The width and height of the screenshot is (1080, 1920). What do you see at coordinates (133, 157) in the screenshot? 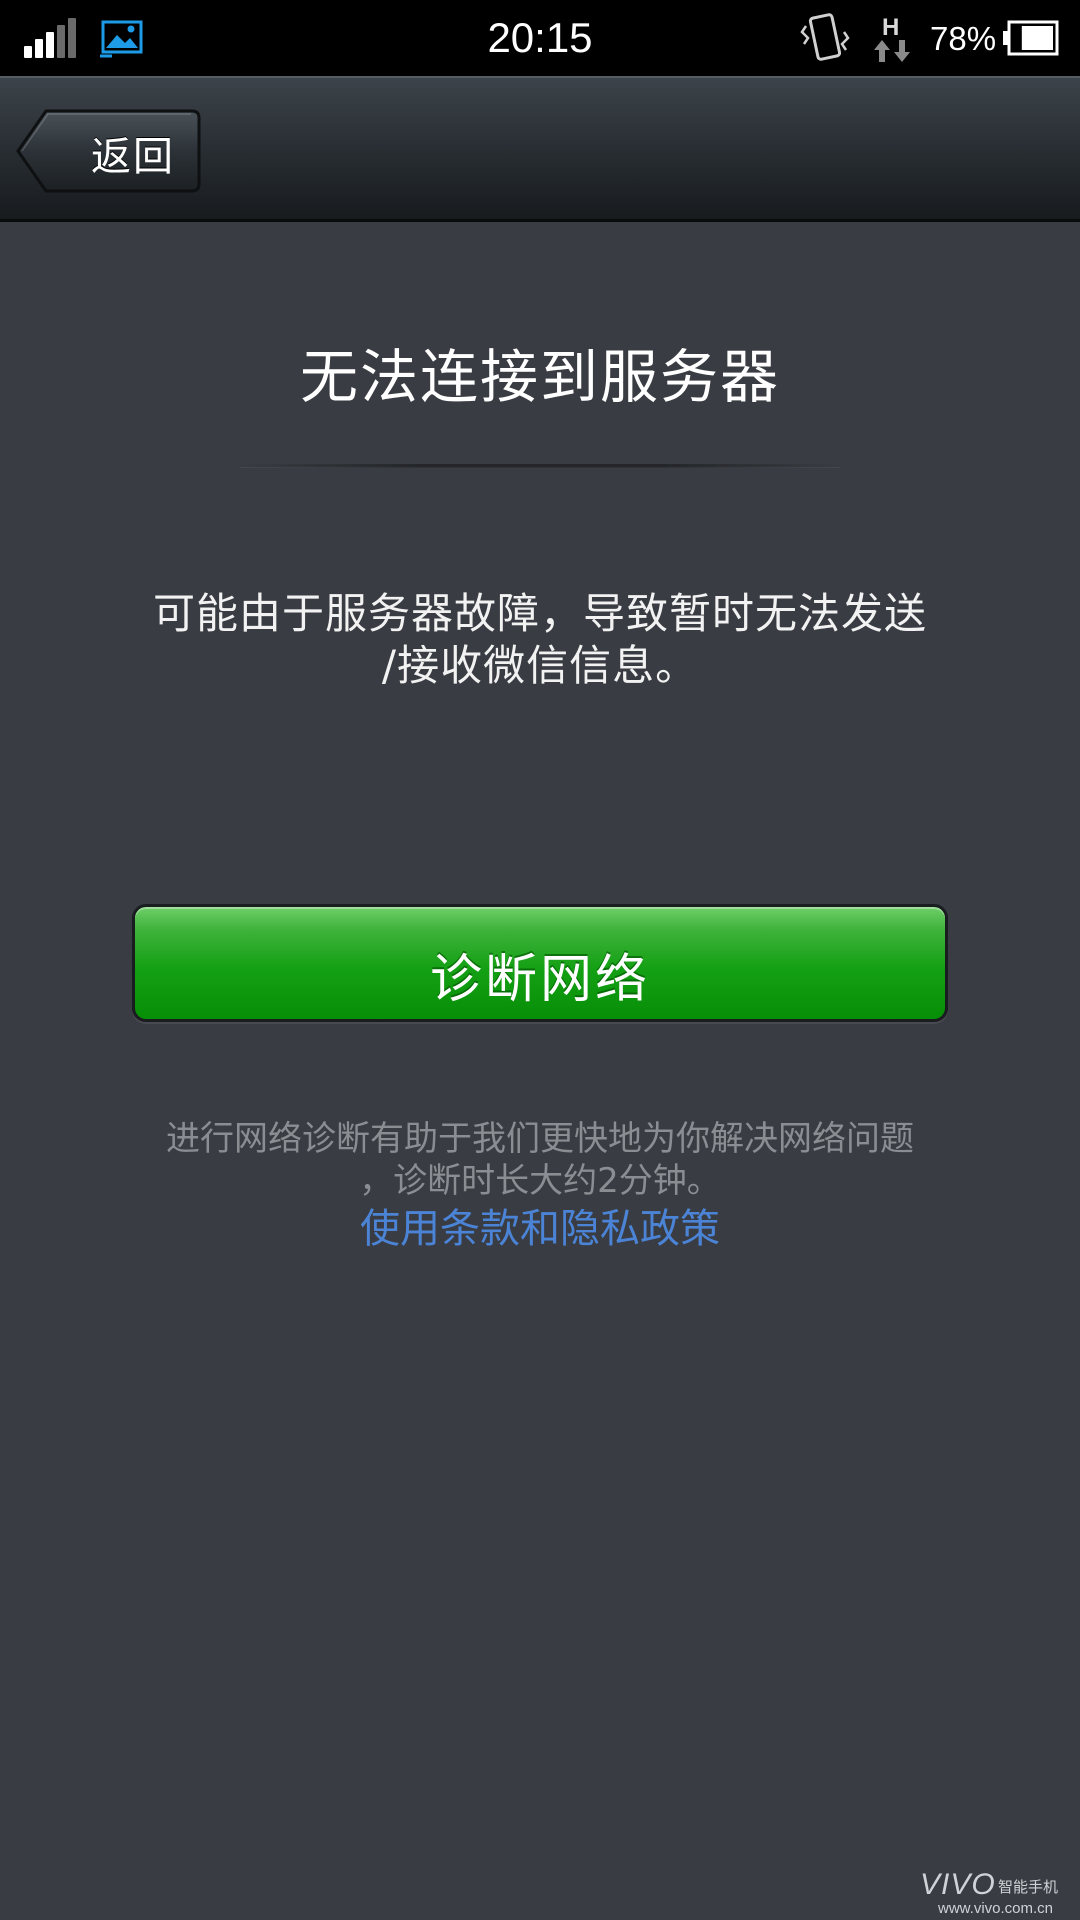
I see `back-button-label: 返回` at bounding box center [133, 157].